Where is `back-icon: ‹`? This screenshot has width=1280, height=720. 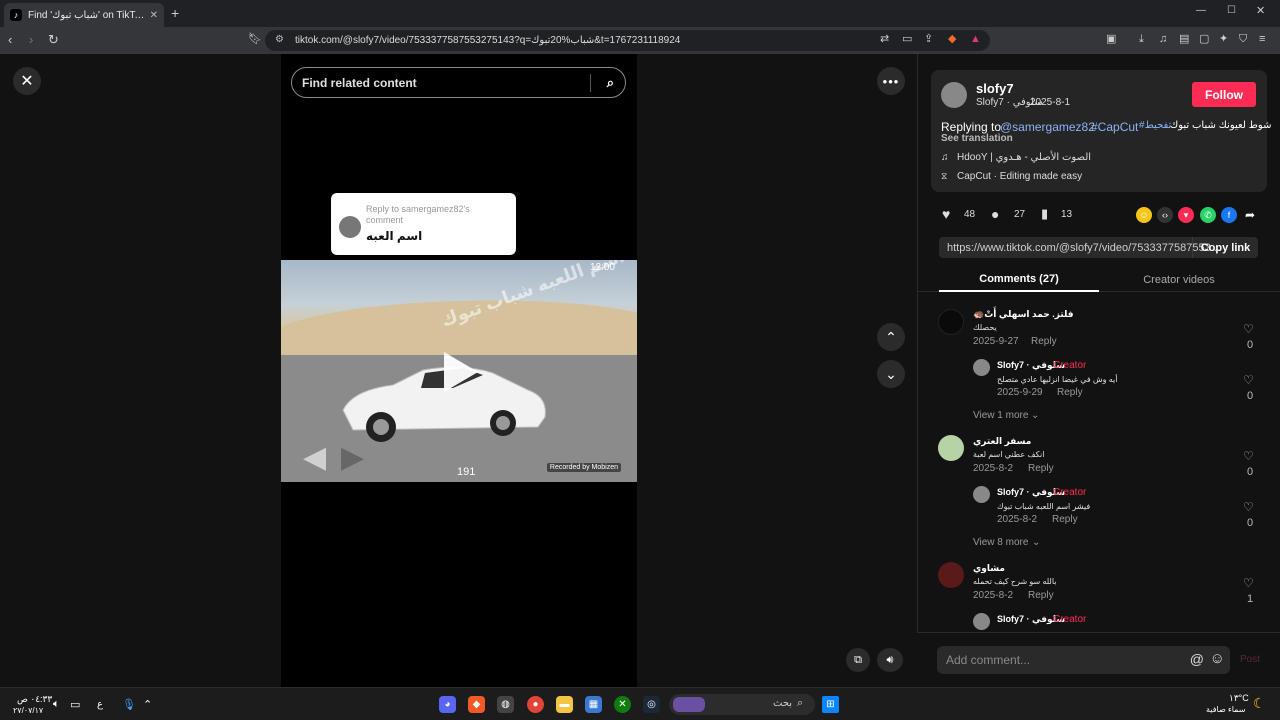 back-icon: ‹ is located at coordinates (10, 39).